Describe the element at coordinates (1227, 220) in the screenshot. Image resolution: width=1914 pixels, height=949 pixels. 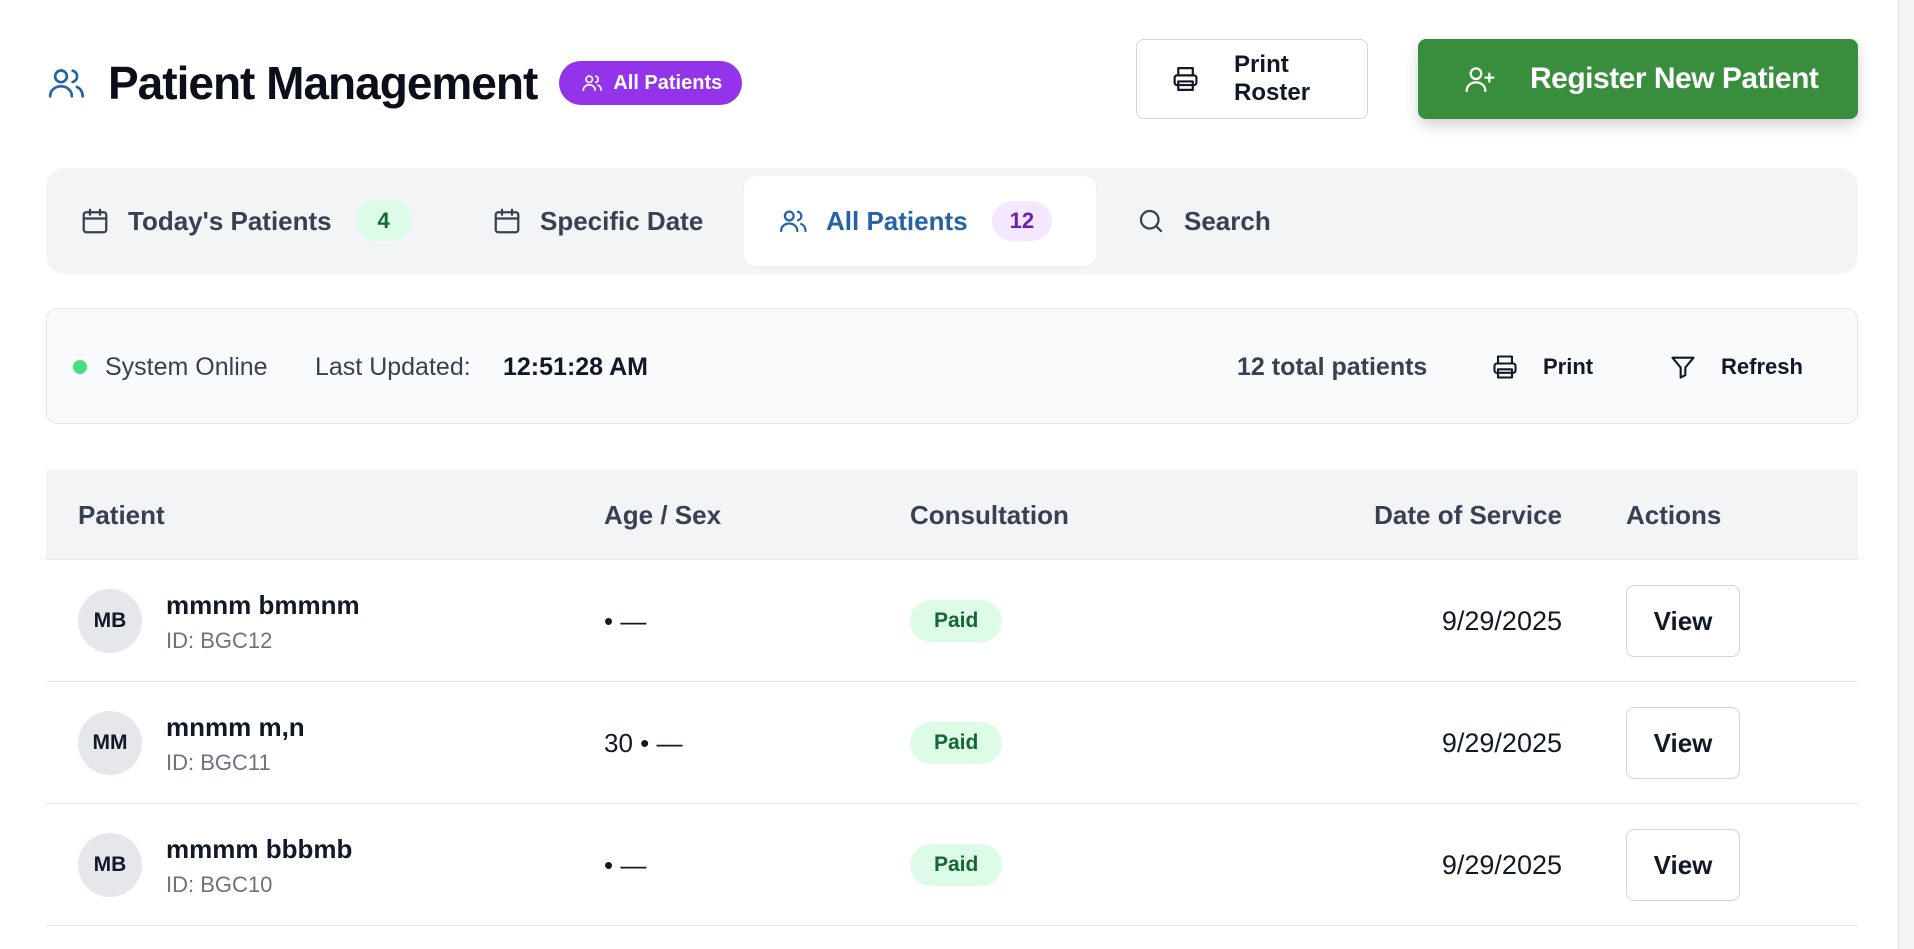
I see `tab-label: Search` at that location.